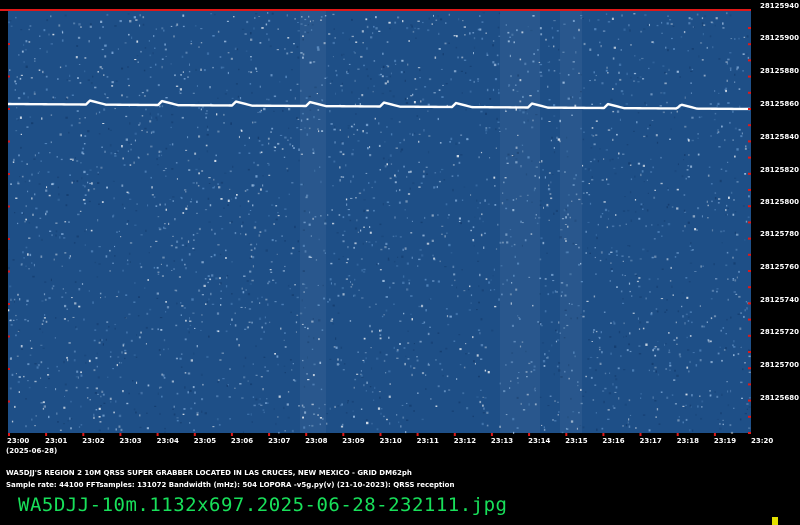 This screenshot has width=800, height=525. What do you see at coordinates (9, 434) in the screenshot?
I see `time-tick` at bounding box center [9, 434].